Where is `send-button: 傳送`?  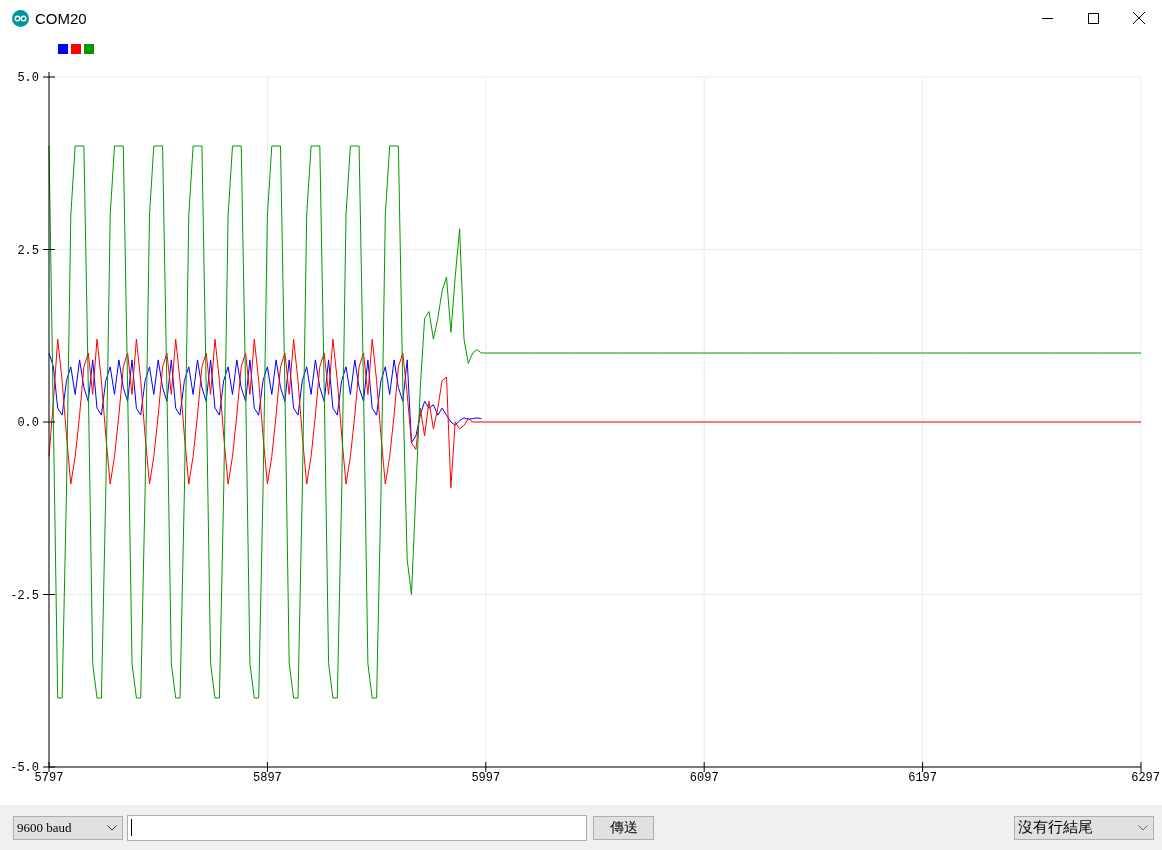
send-button: 傳送 is located at coordinates (623, 827).